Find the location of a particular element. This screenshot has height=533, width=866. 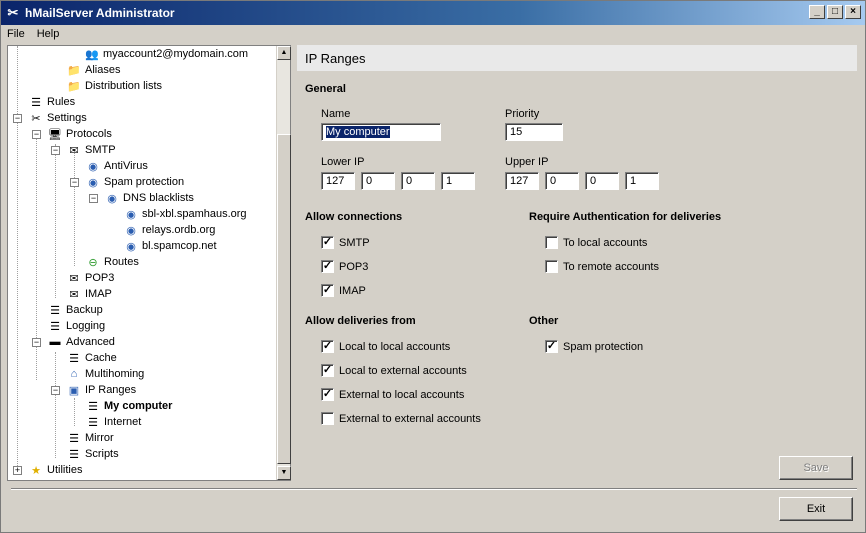

tree-item-smtp: ✉ SMTP is located at coordinates (90, 150).